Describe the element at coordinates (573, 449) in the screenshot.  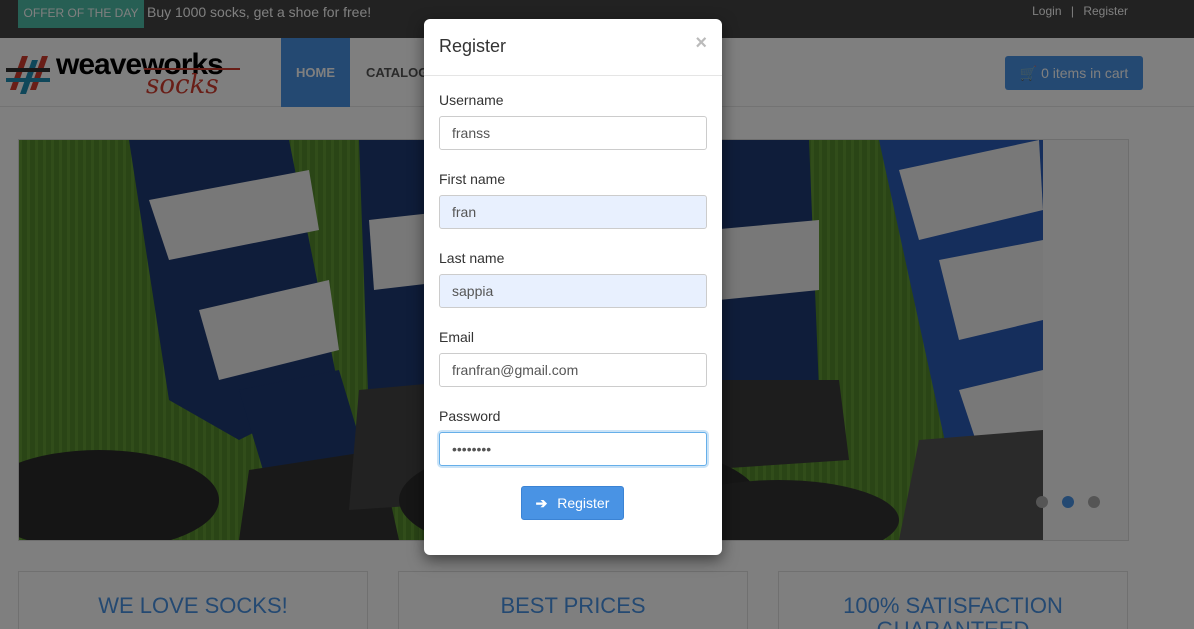
I see `password-field: ••••••••` at that location.